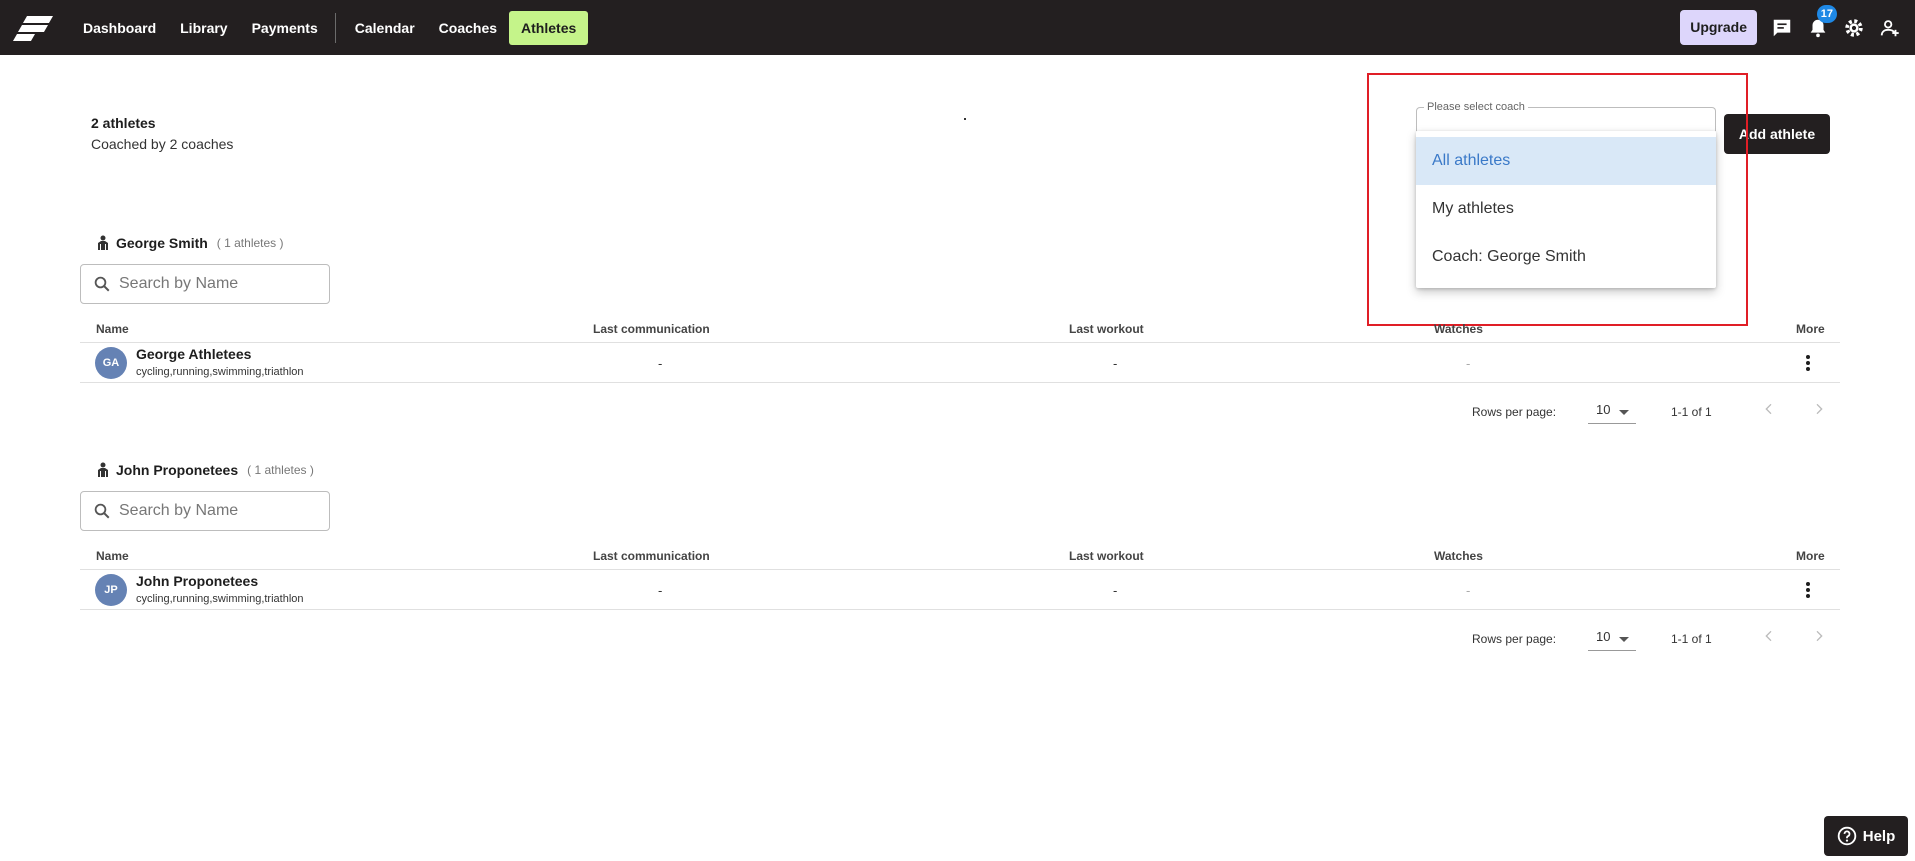  I want to click on nav-calendar: Calendar, so click(385, 28).